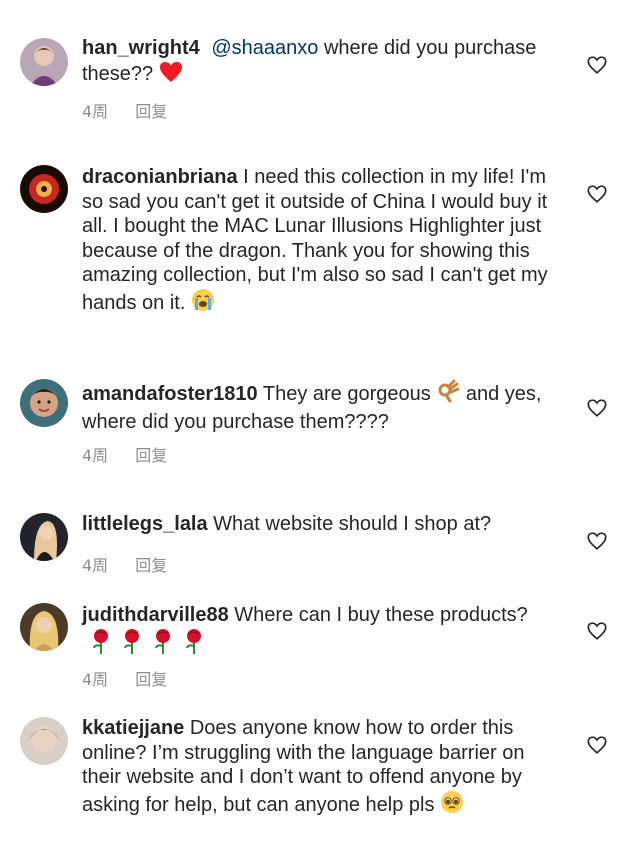 The height and width of the screenshot is (843, 640). What do you see at coordinates (170, 394) in the screenshot?
I see `comment-username: amandafoster1810` at bounding box center [170, 394].